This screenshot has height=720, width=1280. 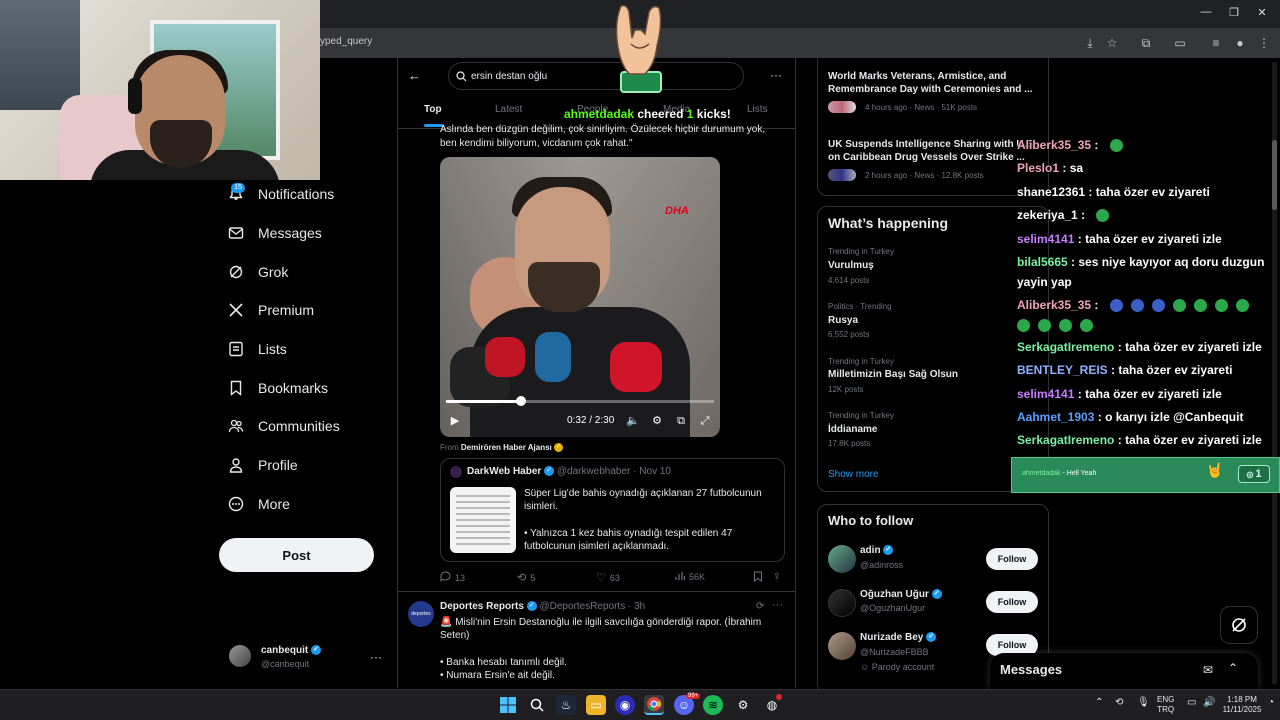 What do you see at coordinates (681, 421) in the screenshot?
I see `picture-in-picture-icon: ⧉` at bounding box center [681, 421].